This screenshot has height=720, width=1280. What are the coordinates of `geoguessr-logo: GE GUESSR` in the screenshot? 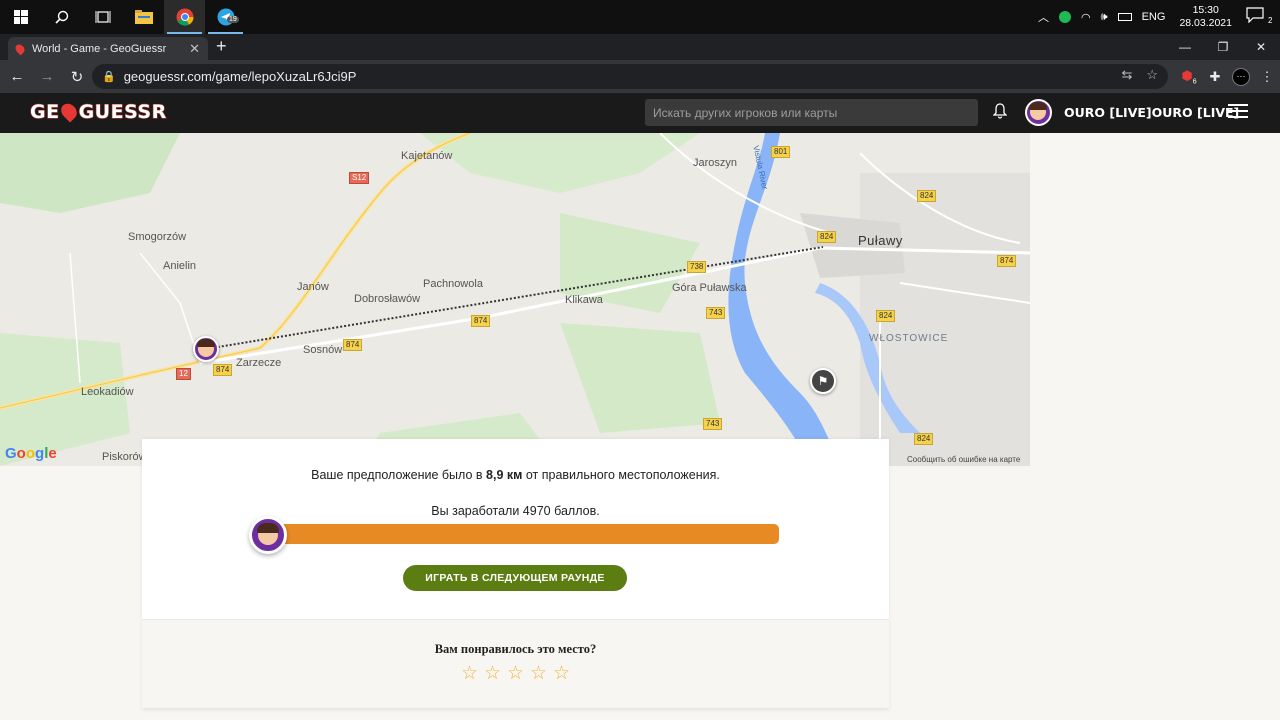 It's located at (98, 112).